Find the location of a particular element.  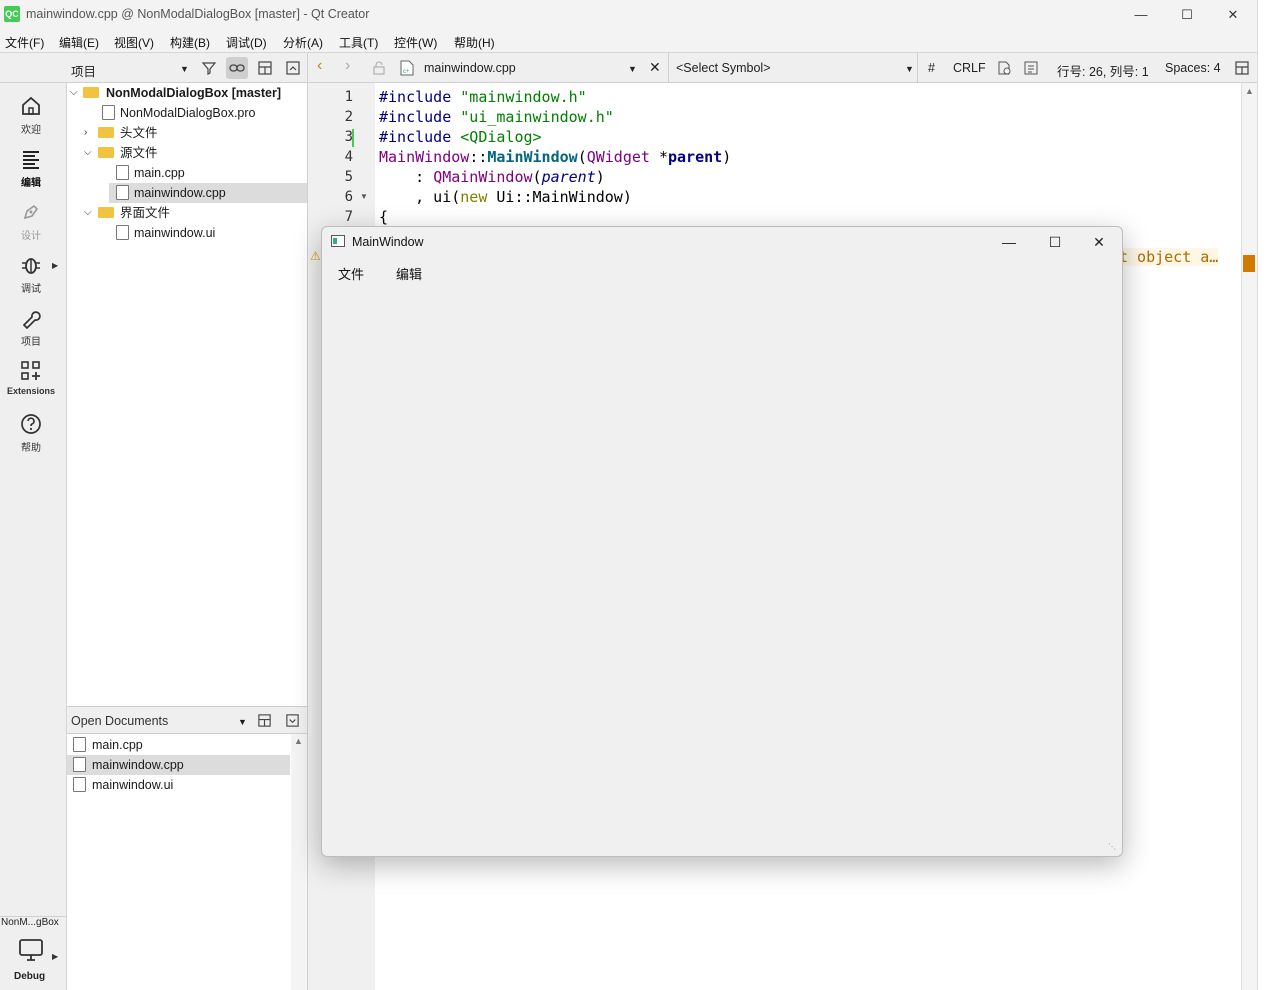

mode-edit: 编辑 is located at coordinates (31, 168).